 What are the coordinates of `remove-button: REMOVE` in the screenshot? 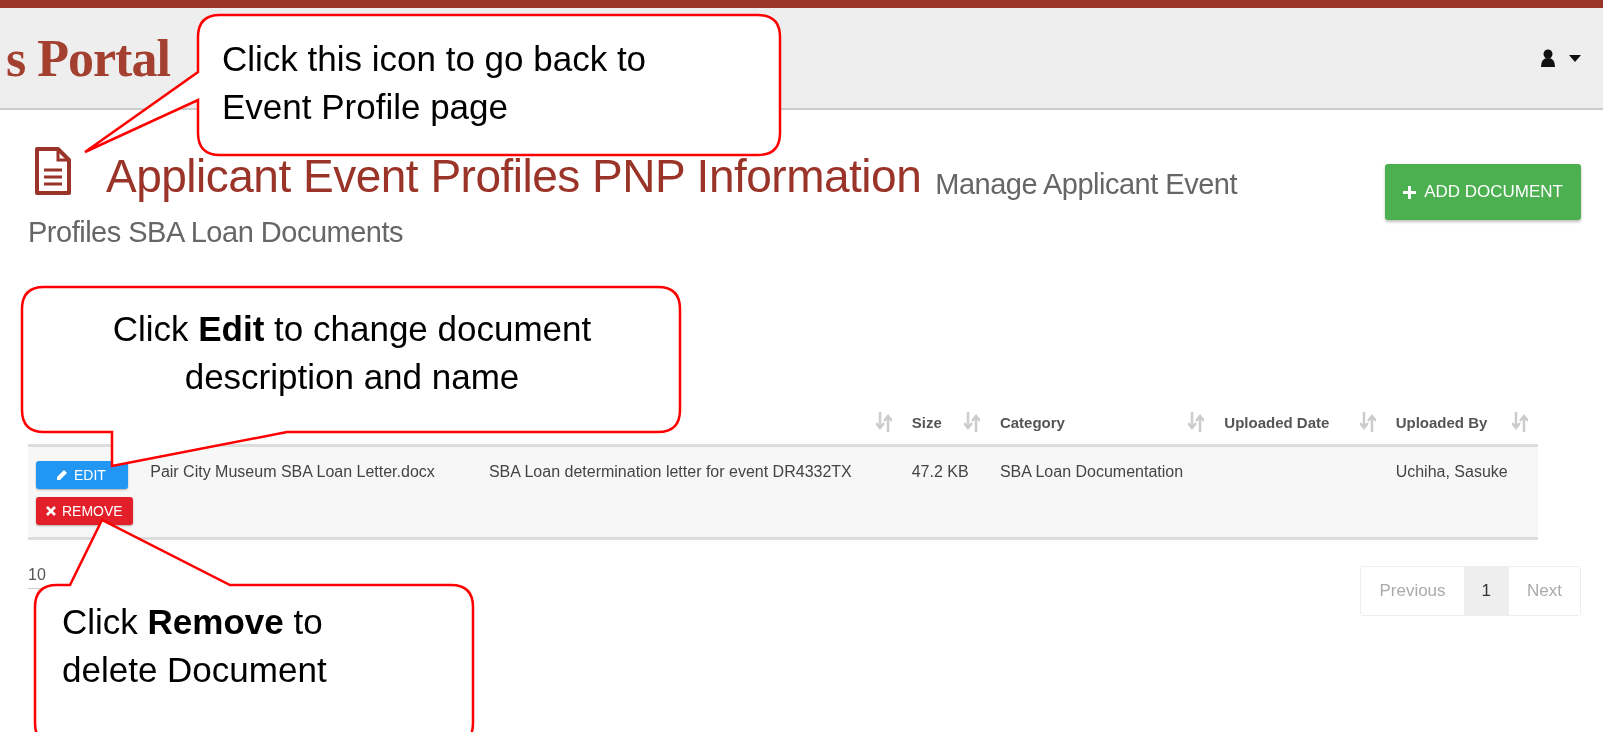 It's located at (84, 511).